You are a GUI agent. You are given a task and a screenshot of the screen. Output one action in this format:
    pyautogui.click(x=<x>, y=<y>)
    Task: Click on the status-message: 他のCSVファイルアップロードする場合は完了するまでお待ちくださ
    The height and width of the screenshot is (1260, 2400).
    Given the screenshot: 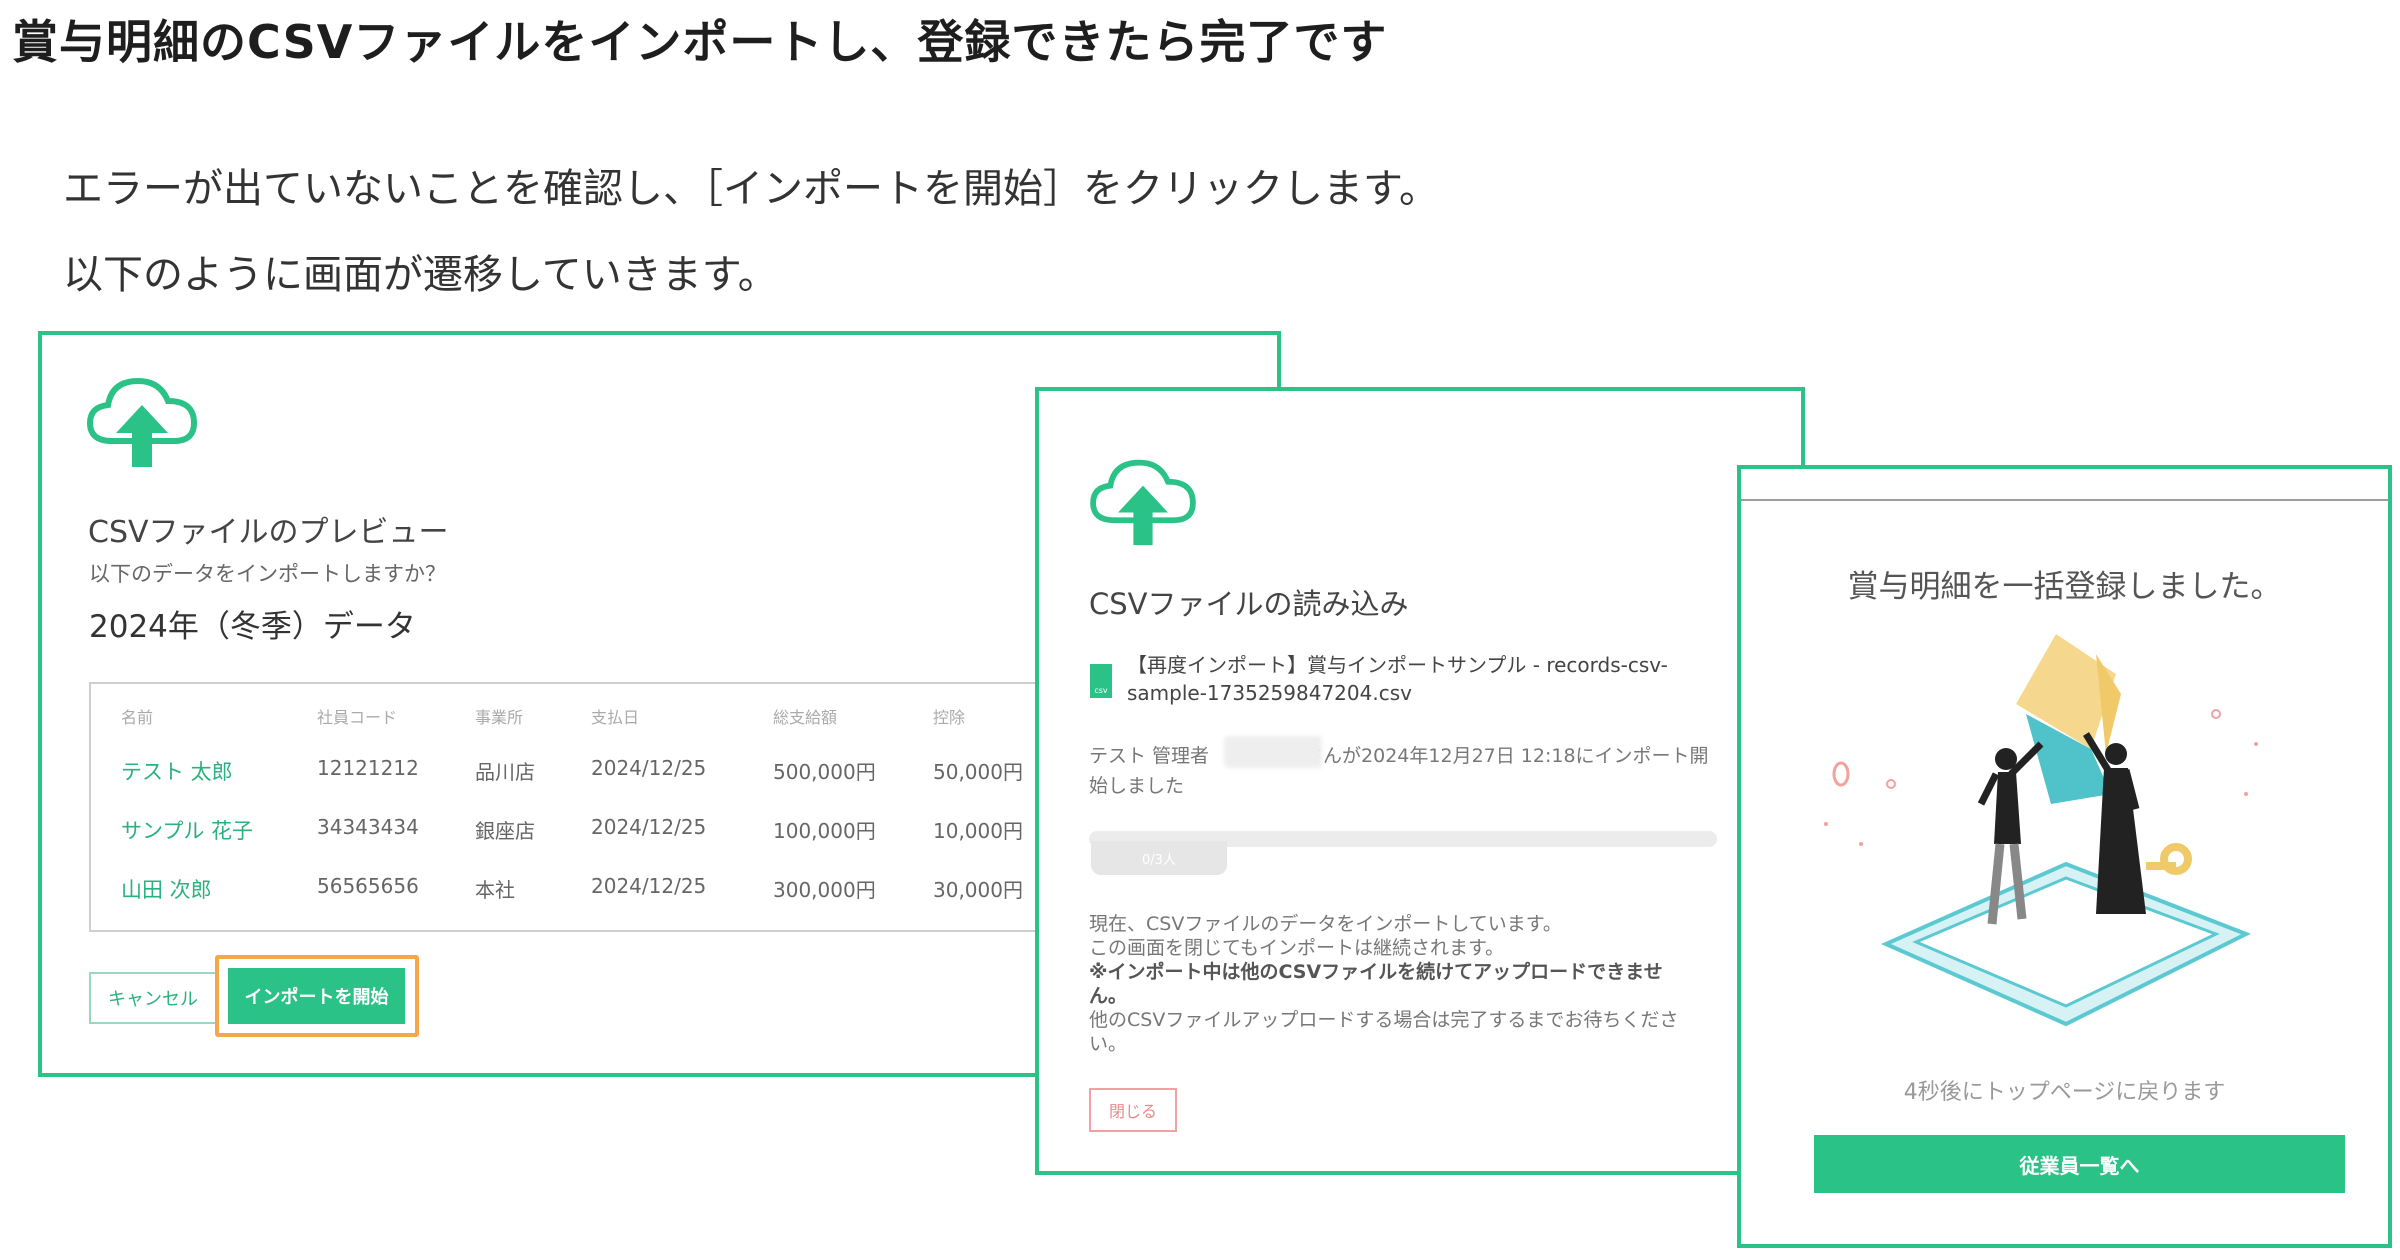 What is the action you would take?
    pyautogui.click(x=1384, y=1020)
    